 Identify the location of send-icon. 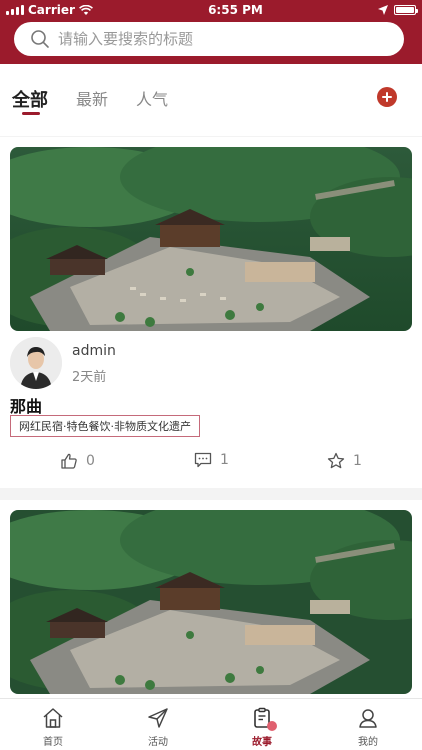
(158, 718).